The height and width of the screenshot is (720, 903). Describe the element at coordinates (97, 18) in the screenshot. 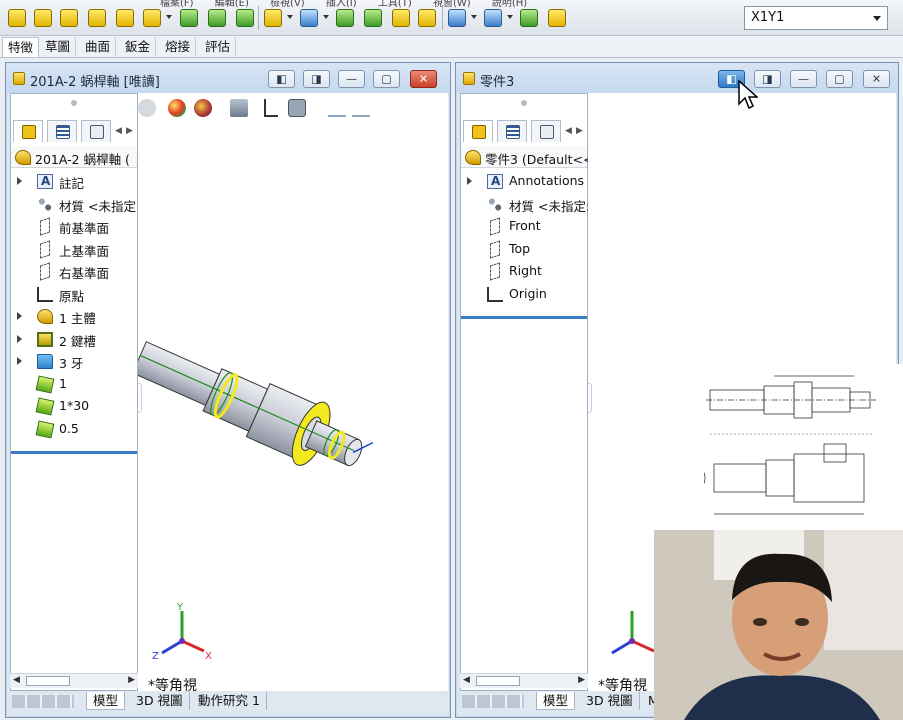

I see `boundary-boss-icon` at that location.